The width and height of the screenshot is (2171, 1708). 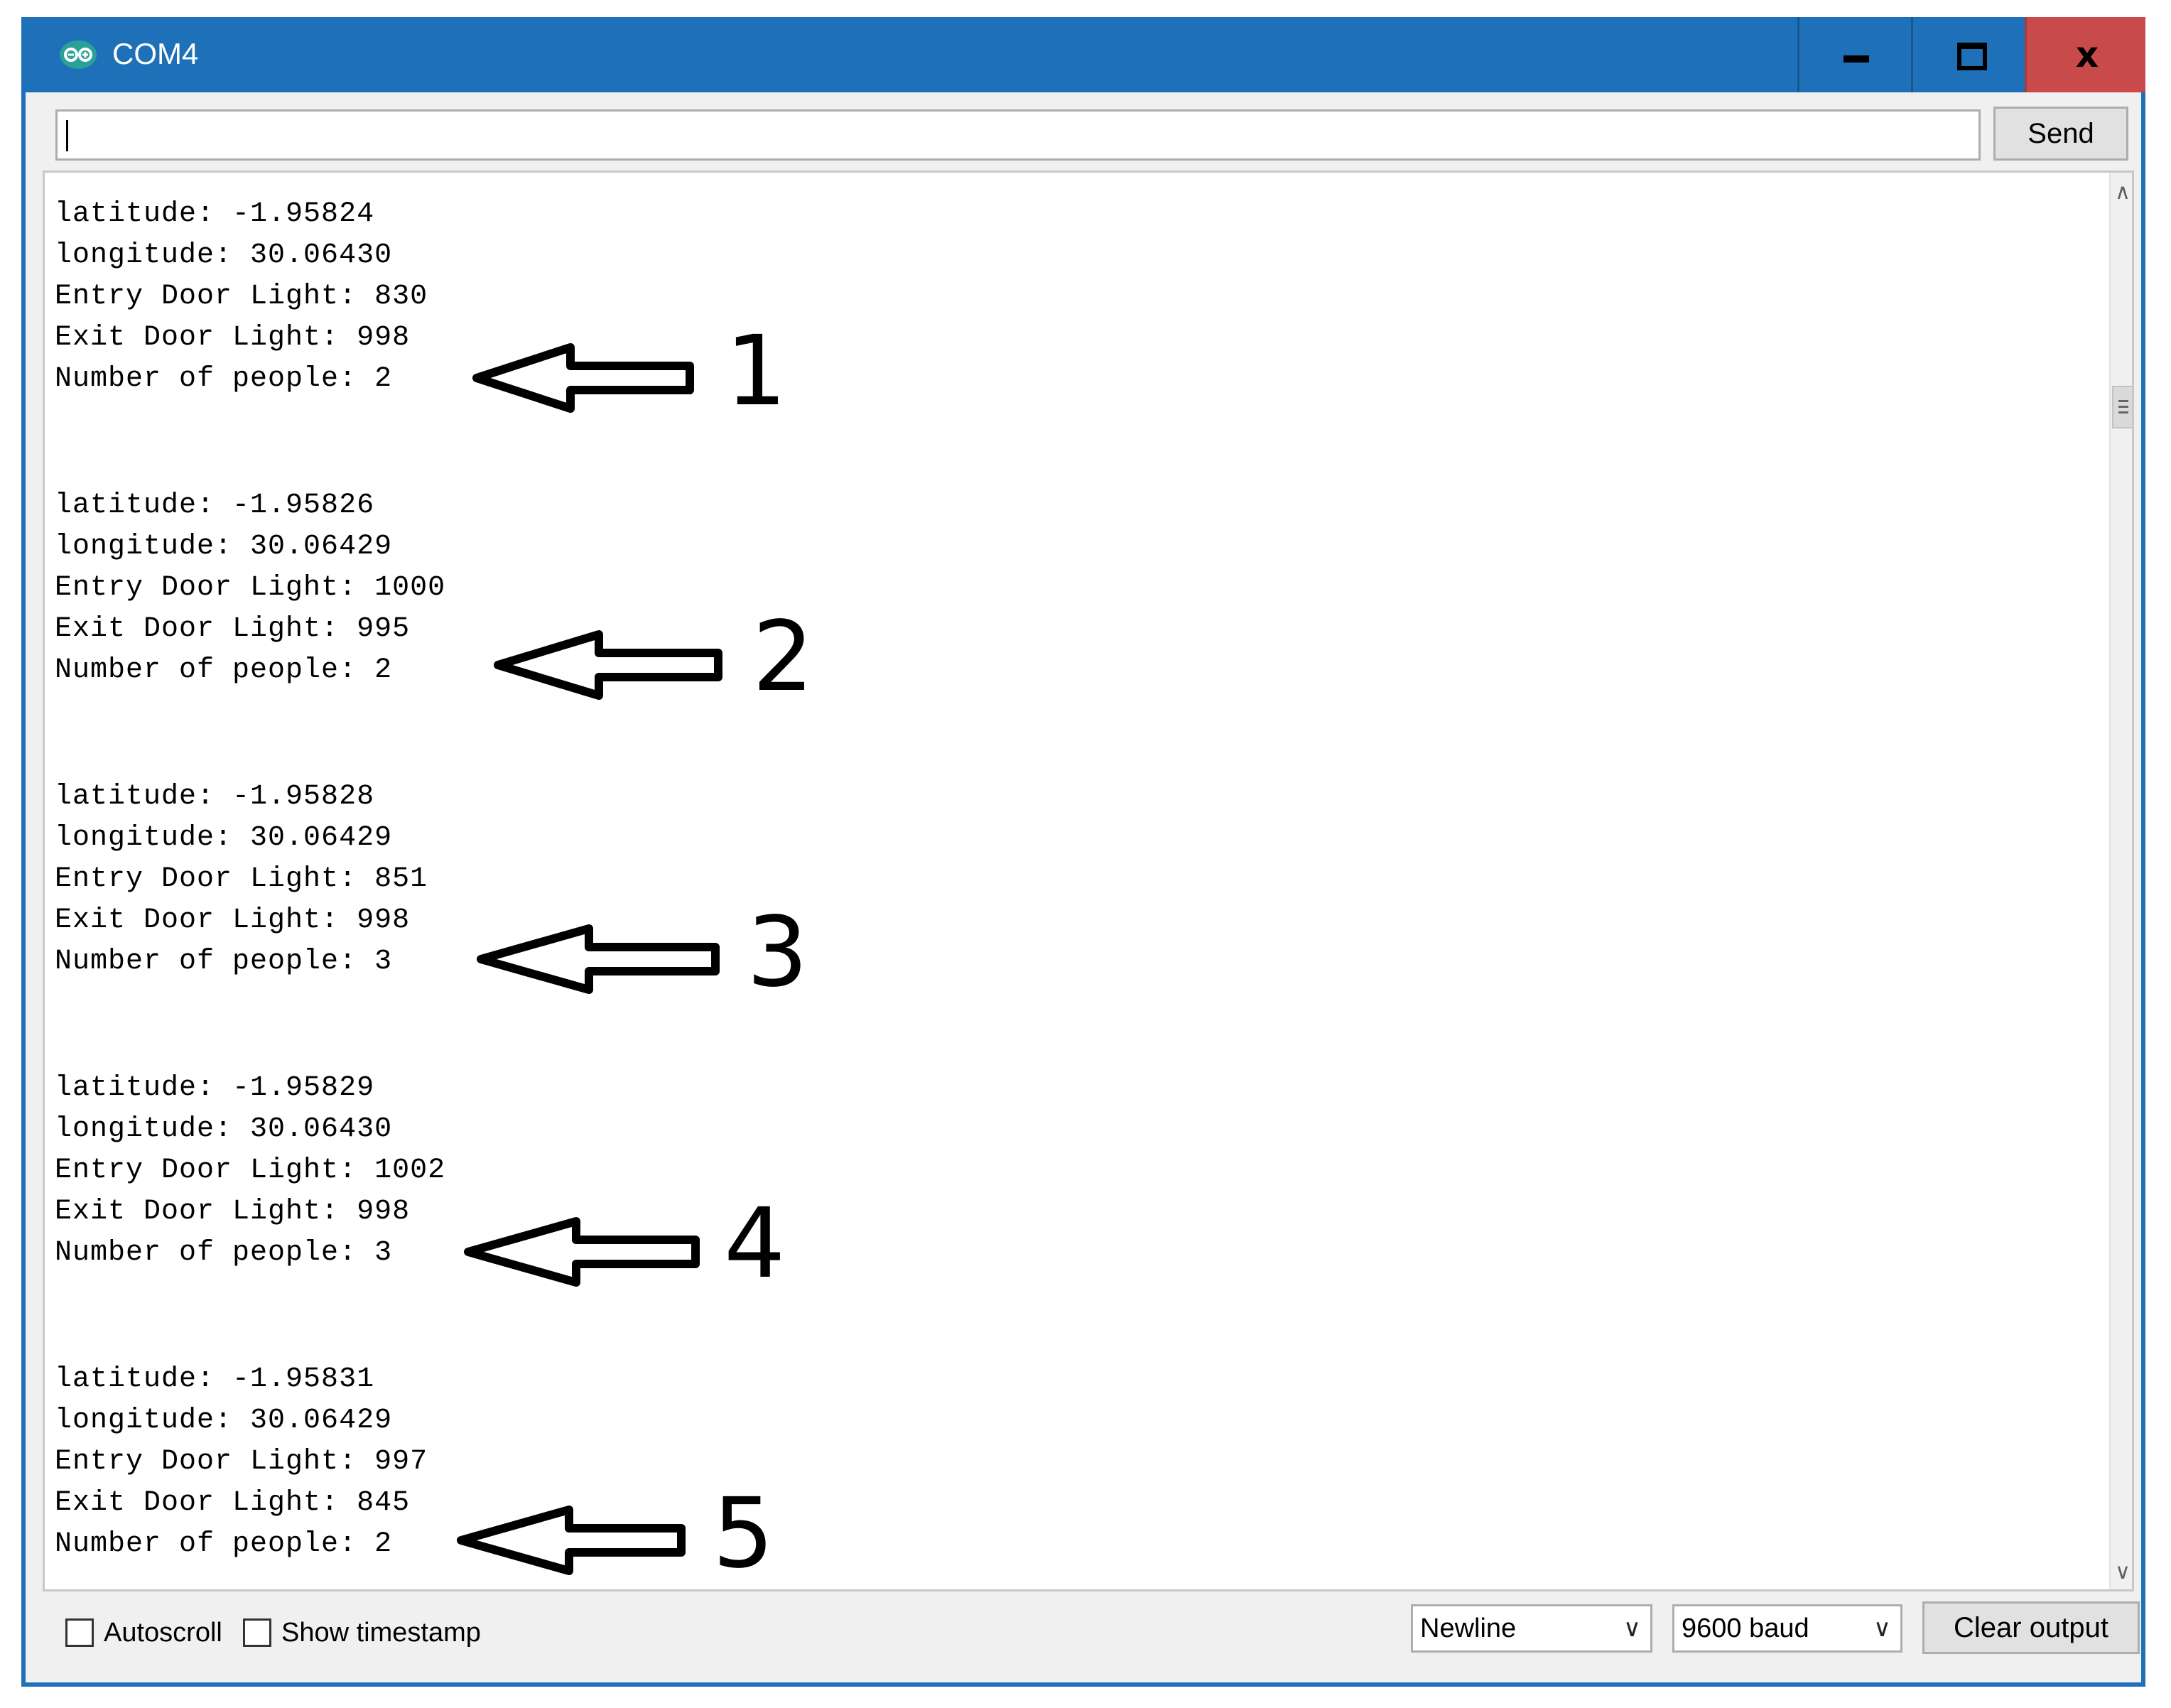 What do you see at coordinates (1531, 1628) in the screenshot?
I see `line-ending-select: Newline ∨` at bounding box center [1531, 1628].